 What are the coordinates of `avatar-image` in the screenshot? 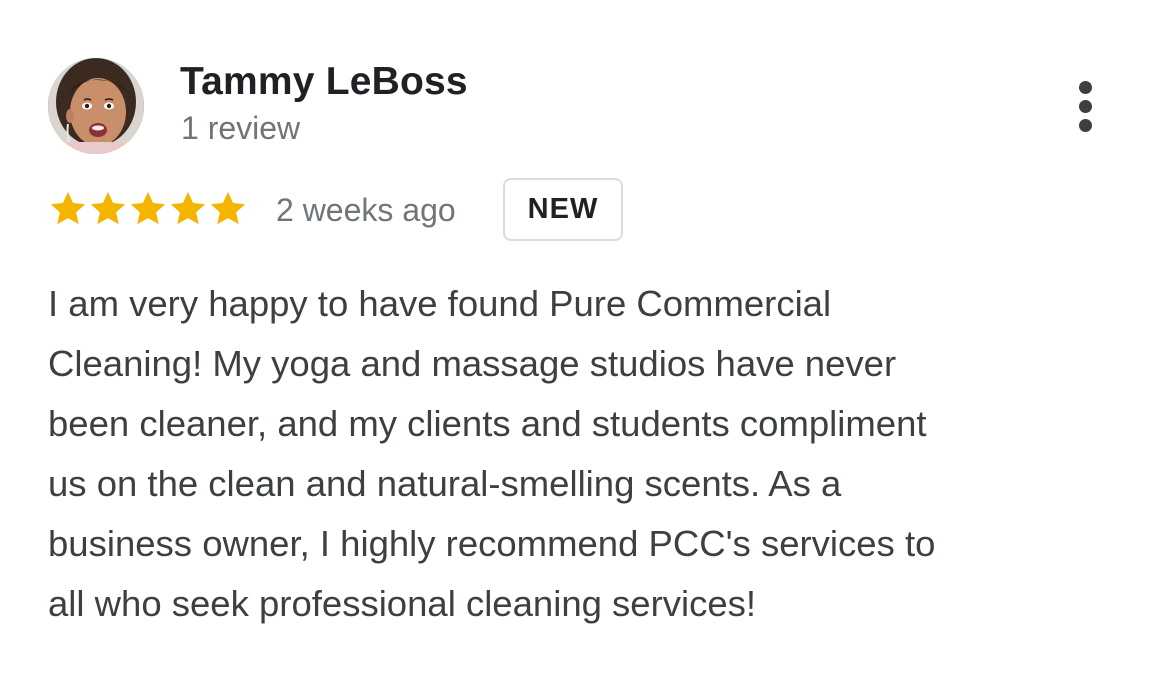 It's located at (96, 106).